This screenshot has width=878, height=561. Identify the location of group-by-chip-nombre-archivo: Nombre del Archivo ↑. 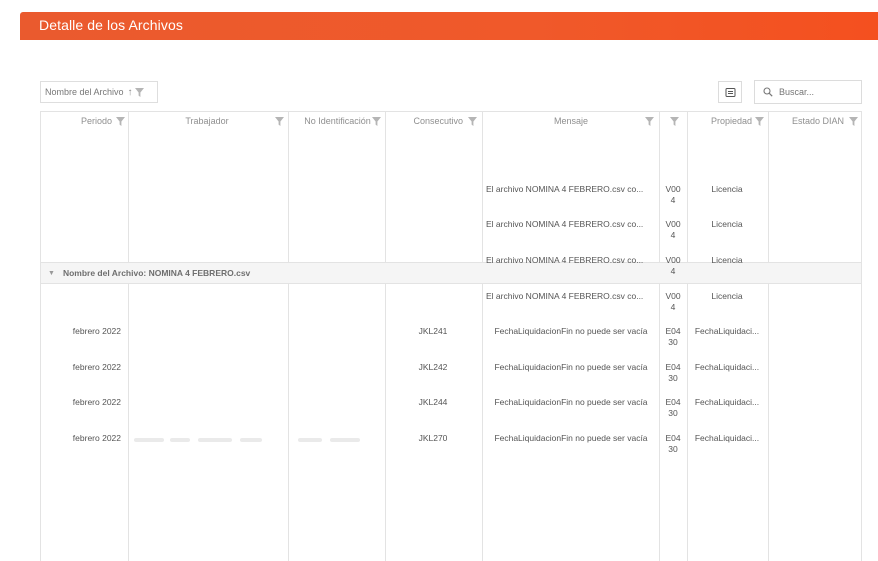
(99, 92).